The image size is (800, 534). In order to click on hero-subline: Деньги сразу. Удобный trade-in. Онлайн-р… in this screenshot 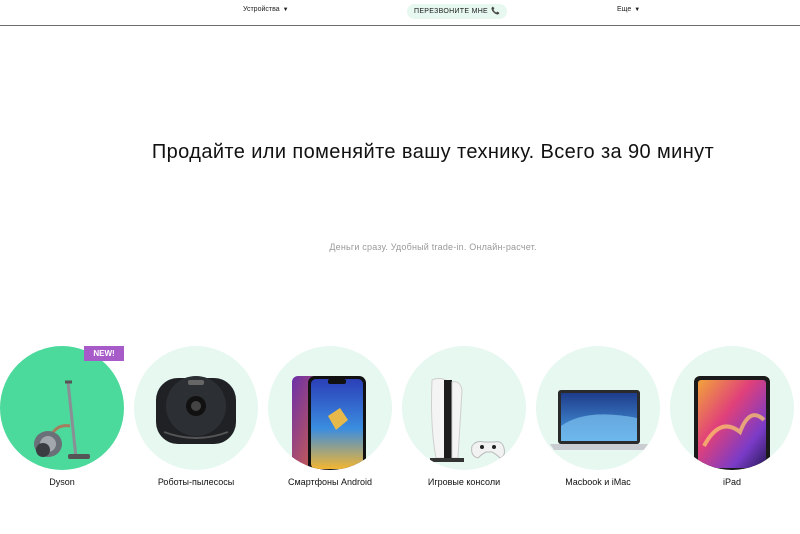, I will do `click(433, 247)`.